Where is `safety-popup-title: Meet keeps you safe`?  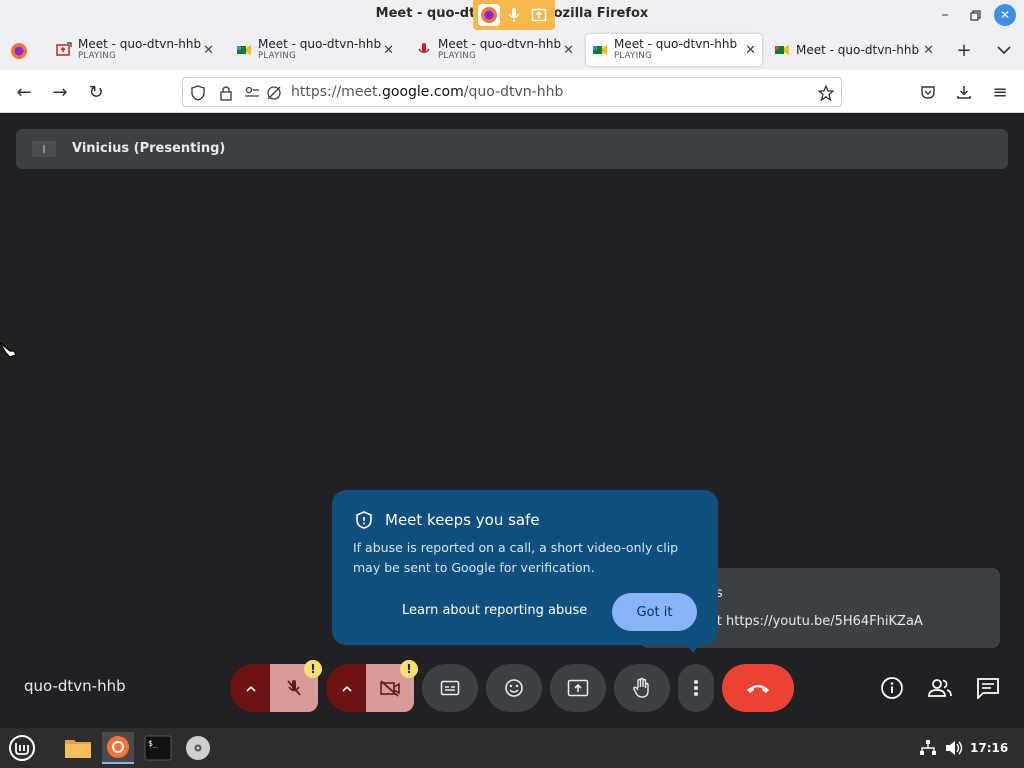 safety-popup-title: Meet keeps you safe is located at coordinates (462, 520).